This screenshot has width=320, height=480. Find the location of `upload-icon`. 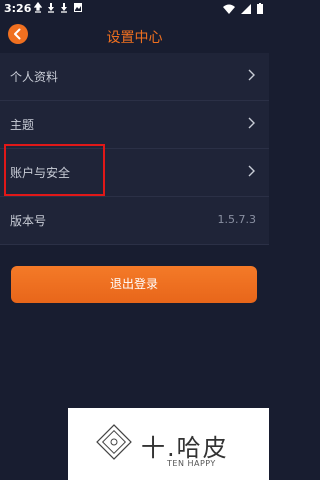

upload-icon is located at coordinates (38, 7).